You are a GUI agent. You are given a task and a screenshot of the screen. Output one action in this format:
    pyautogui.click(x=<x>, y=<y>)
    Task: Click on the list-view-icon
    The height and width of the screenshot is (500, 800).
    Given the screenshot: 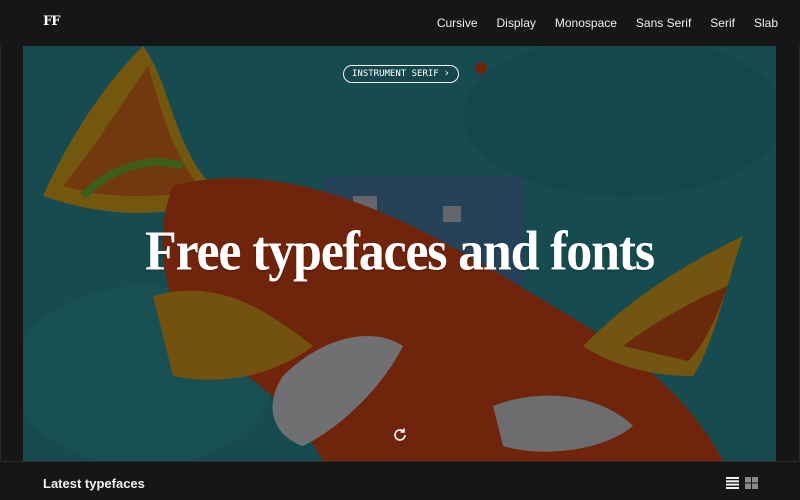 What is the action you would take?
    pyautogui.click(x=732, y=482)
    